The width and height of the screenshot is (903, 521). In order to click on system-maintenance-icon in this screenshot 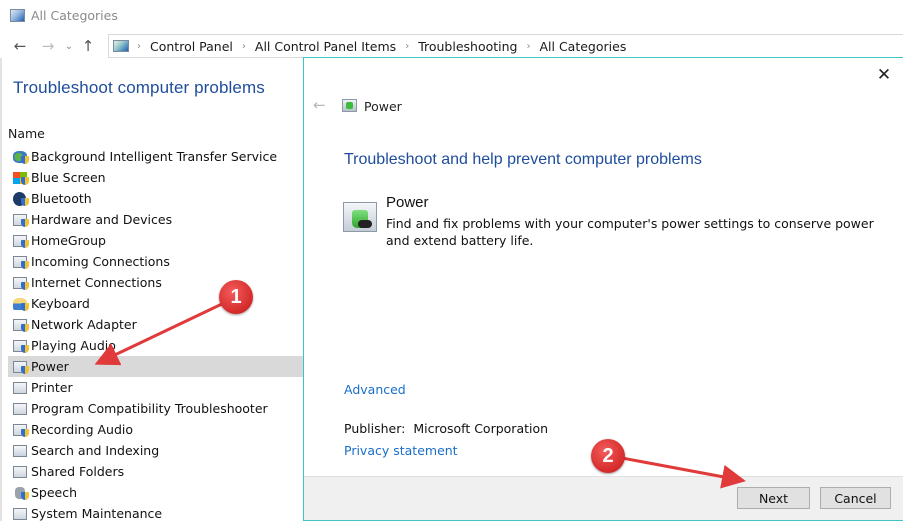, I will do `click(21, 514)`.